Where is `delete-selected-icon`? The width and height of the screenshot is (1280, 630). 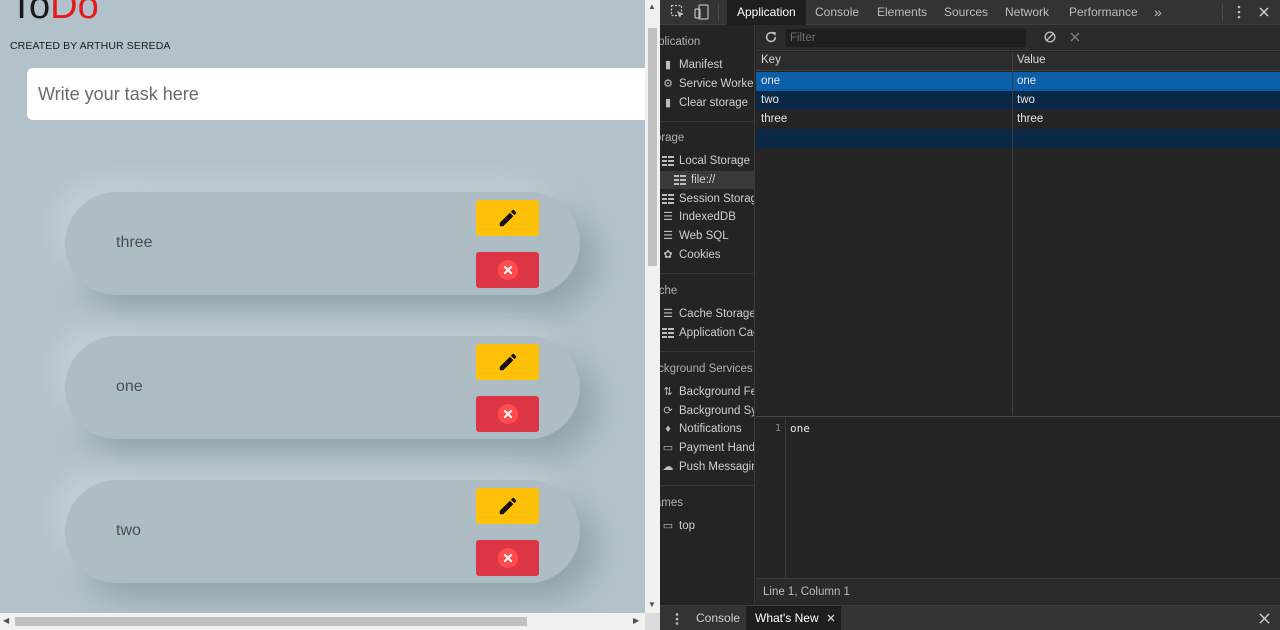
delete-selected-icon is located at coordinates (1075, 37).